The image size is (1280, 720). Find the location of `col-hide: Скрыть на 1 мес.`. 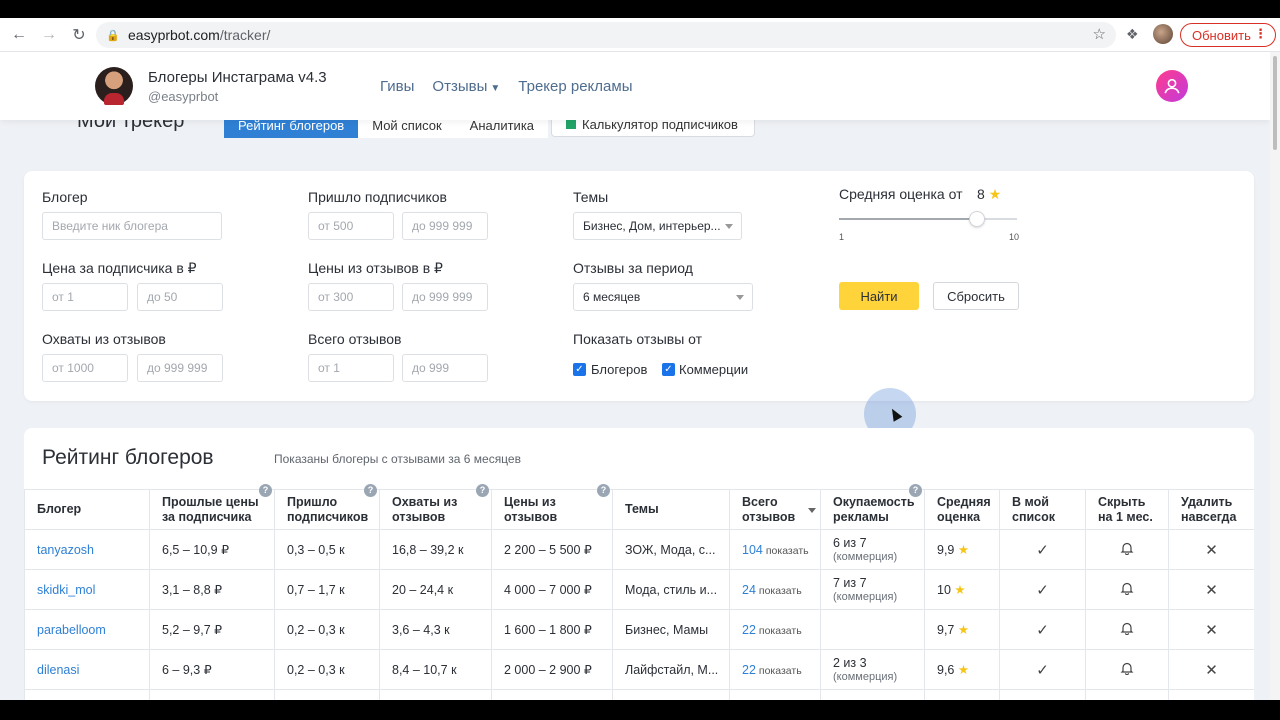

col-hide: Скрыть на 1 мес. is located at coordinates (1127, 509).